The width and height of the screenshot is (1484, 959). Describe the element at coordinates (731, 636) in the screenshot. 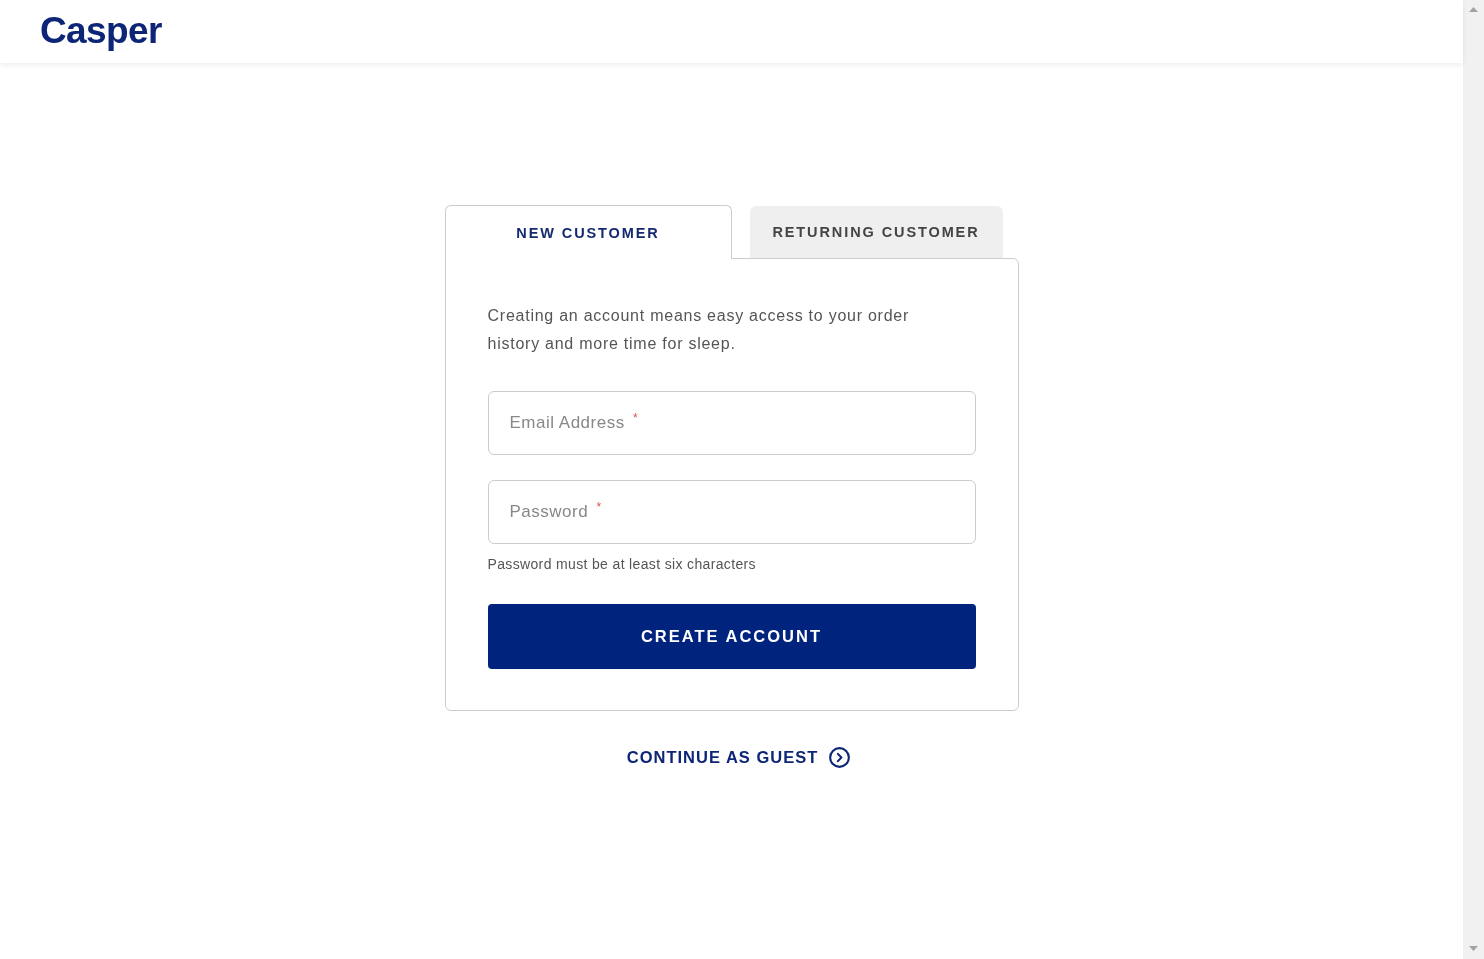

I see `create-account-button: CREATE ACCOUNT` at that location.